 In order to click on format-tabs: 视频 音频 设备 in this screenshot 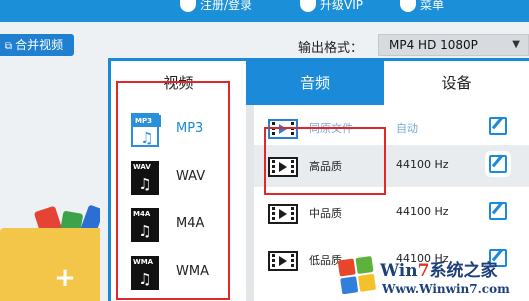, I will do `click(320, 83)`.